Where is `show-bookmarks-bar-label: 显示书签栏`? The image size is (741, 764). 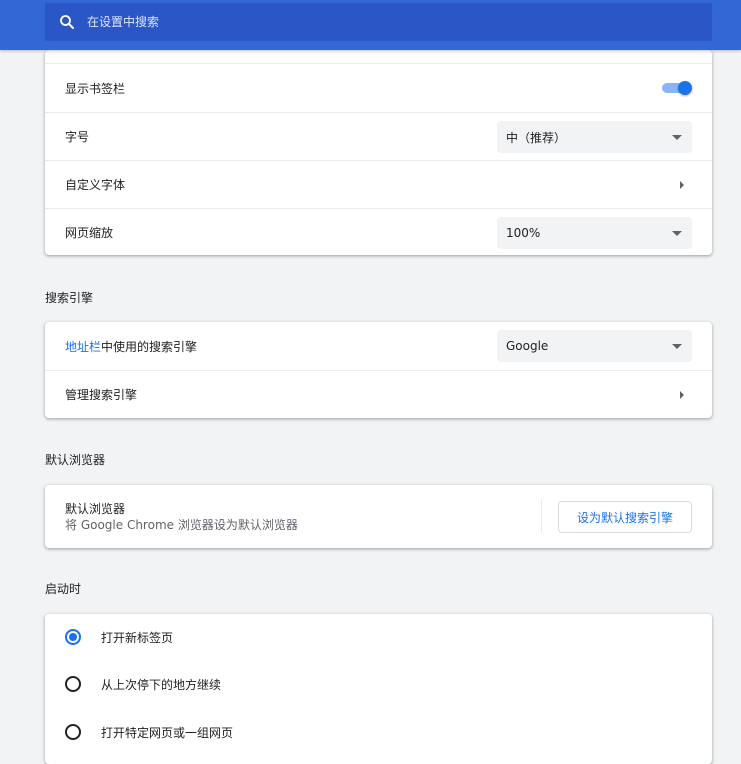 show-bookmarks-bar-label: 显示书签栏 is located at coordinates (95, 88).